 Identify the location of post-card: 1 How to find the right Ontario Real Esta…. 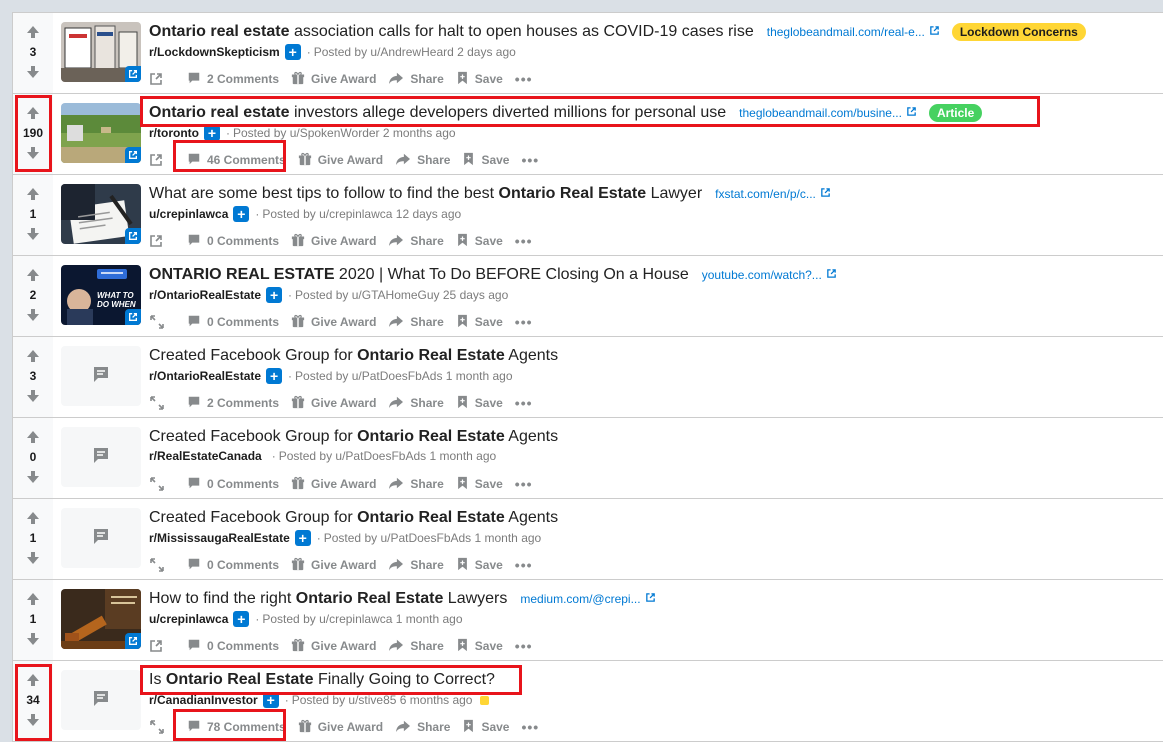
(588, 620).